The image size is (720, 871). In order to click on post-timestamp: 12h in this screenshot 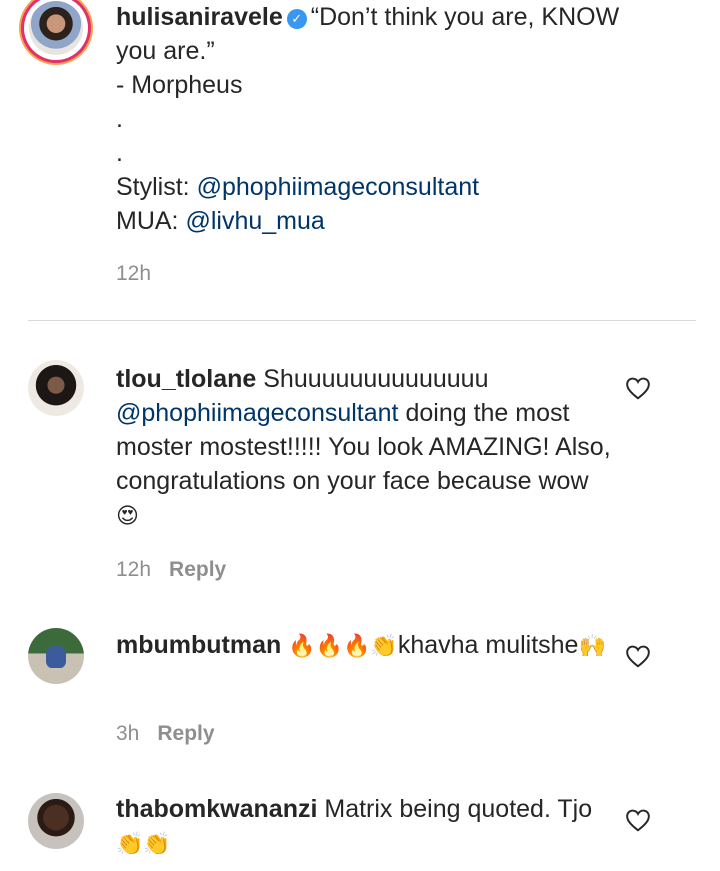, I will do `click(133, 274)`.